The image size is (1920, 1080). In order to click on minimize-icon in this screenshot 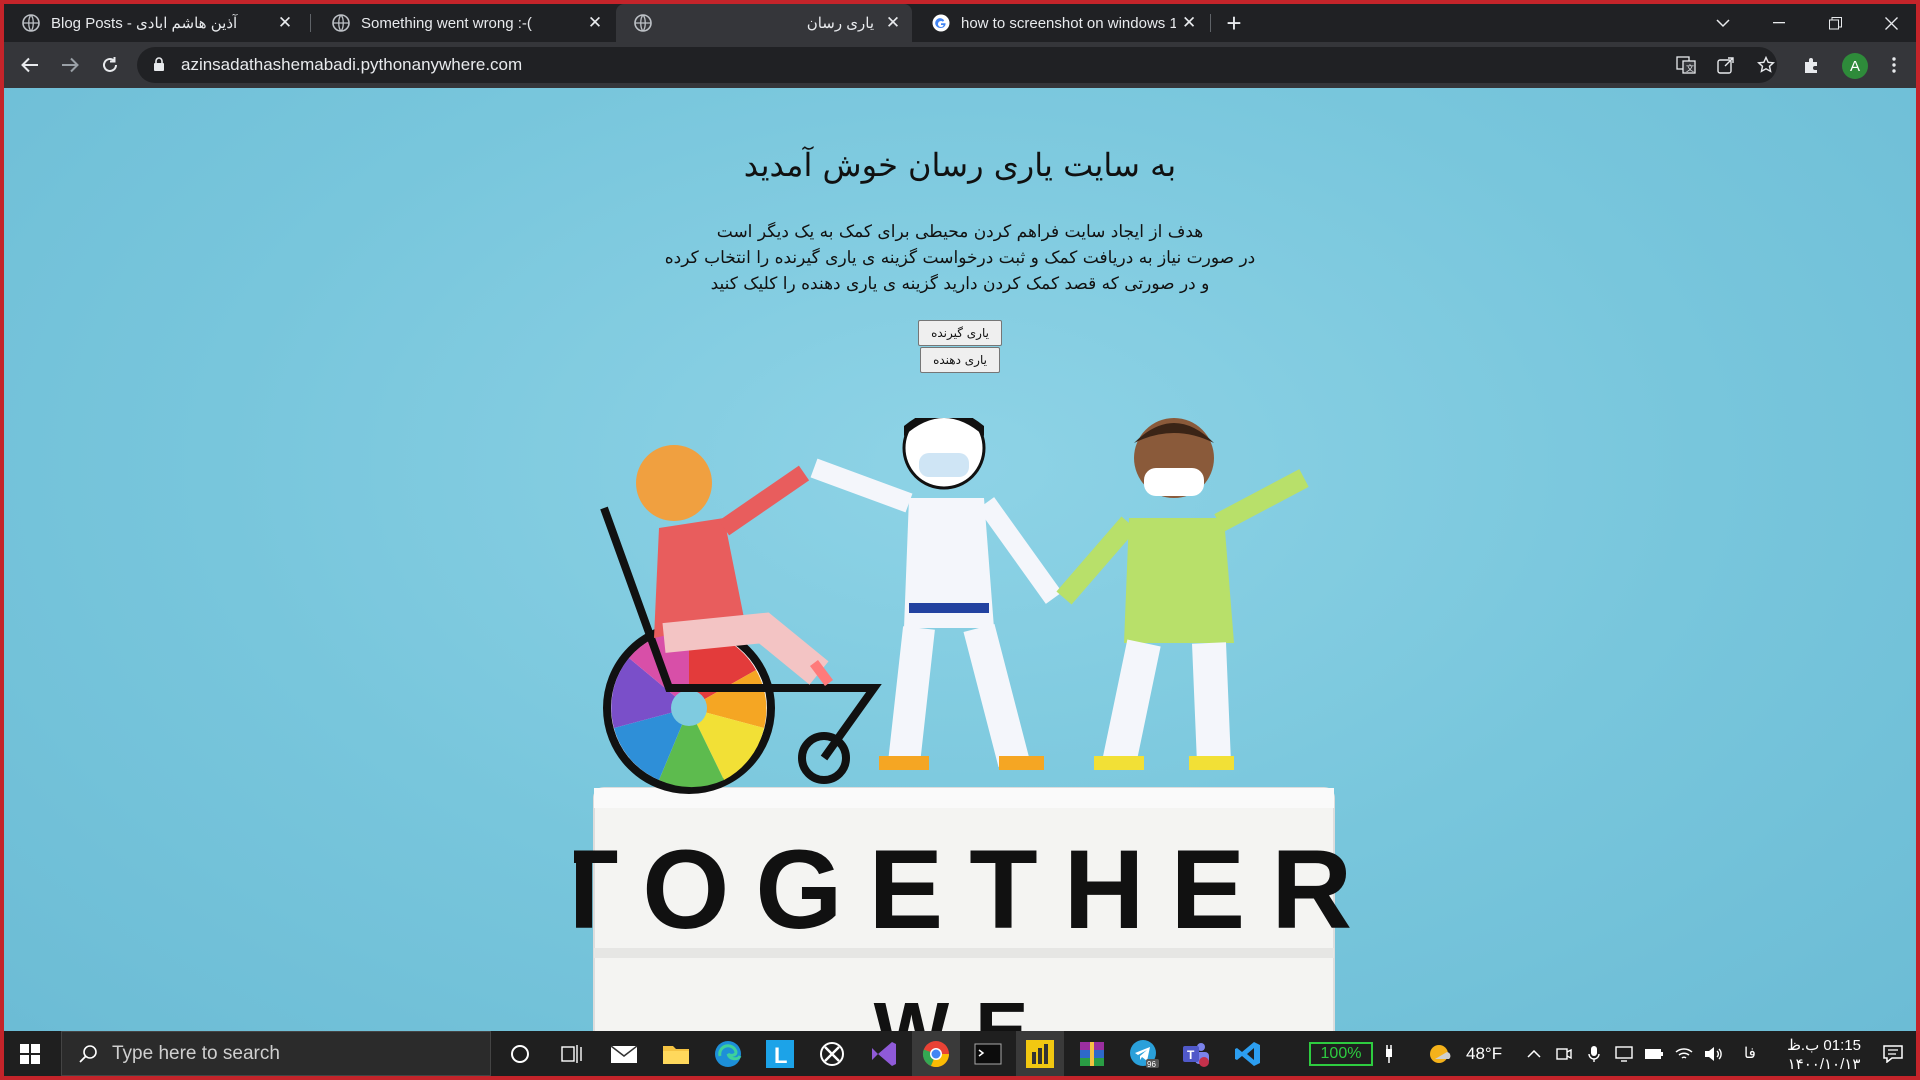, I will do `click(1779, 23)`.